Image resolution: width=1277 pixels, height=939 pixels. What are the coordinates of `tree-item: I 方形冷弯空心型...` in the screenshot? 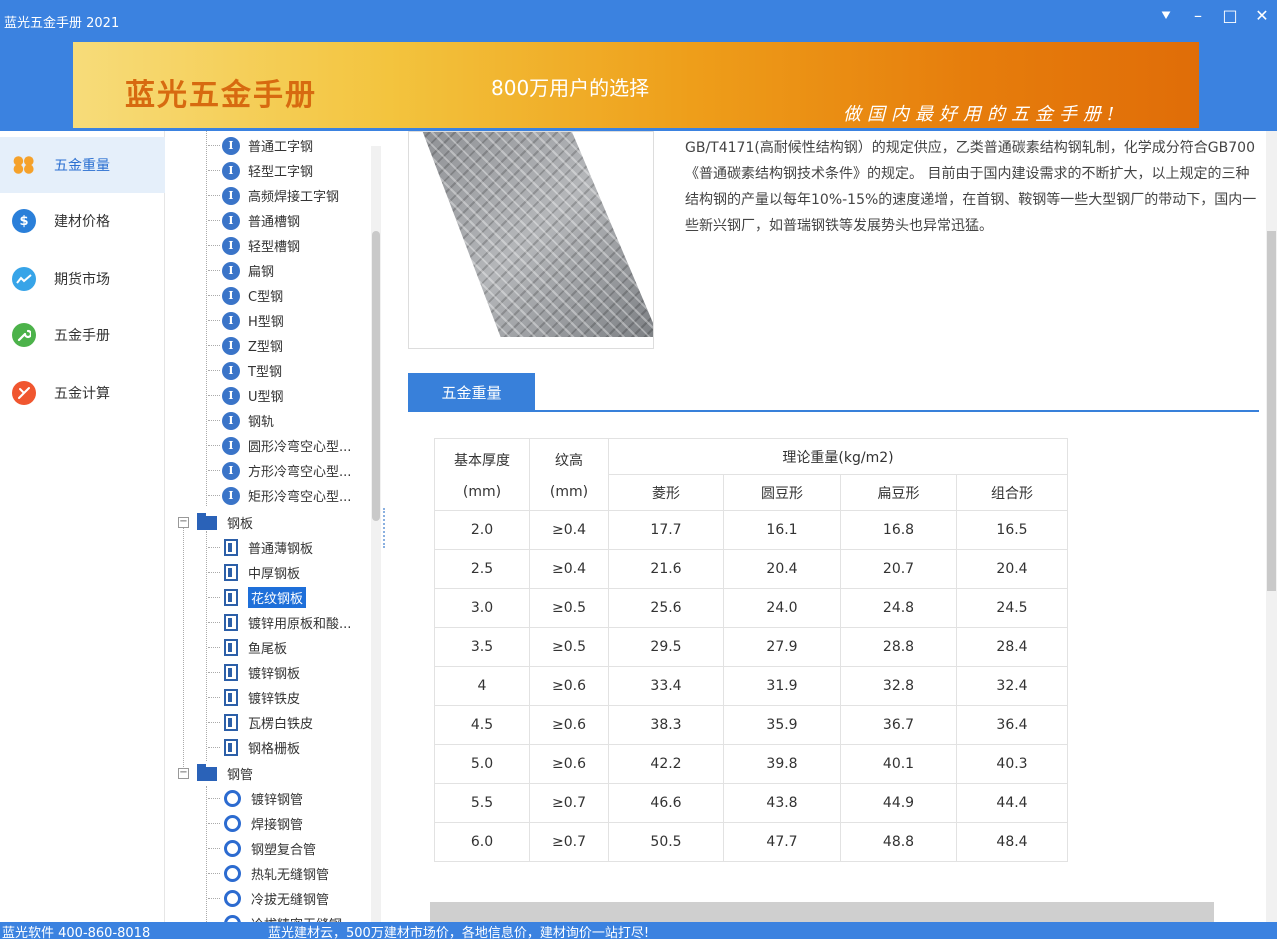 It's located at (279, 470).